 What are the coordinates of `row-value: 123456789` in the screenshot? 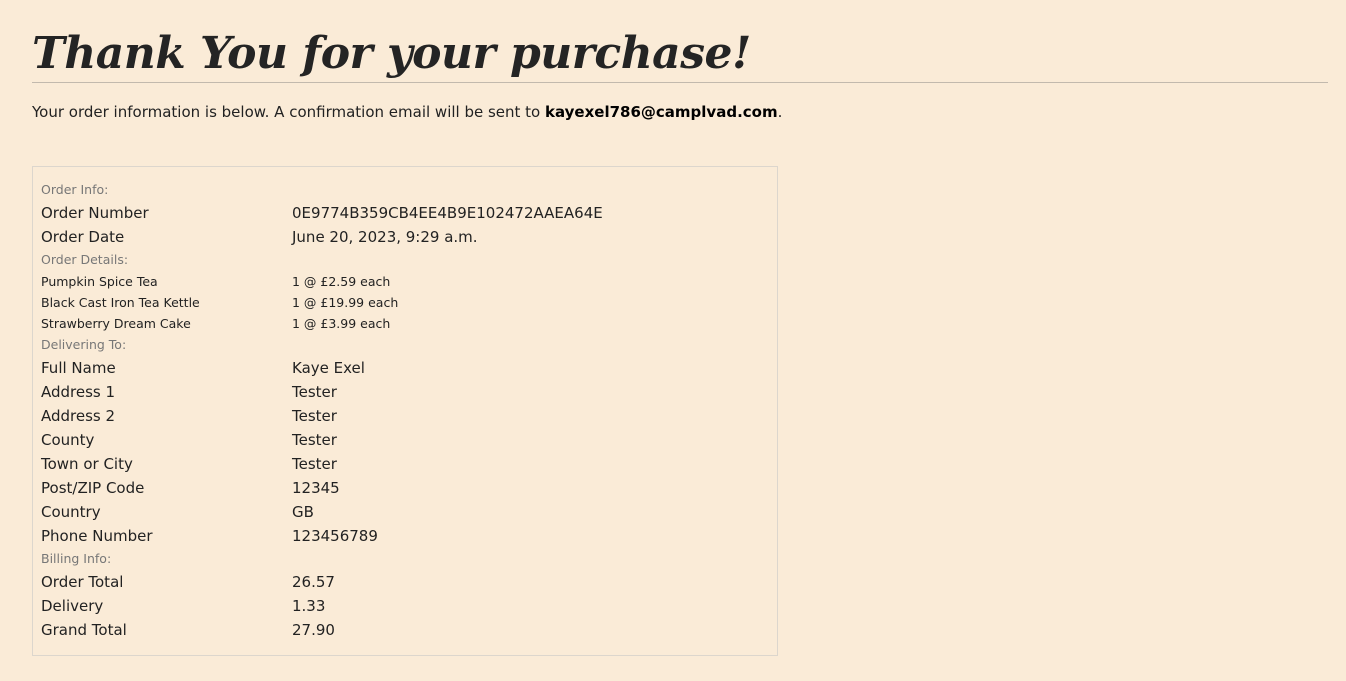 It's located at (335, 536).